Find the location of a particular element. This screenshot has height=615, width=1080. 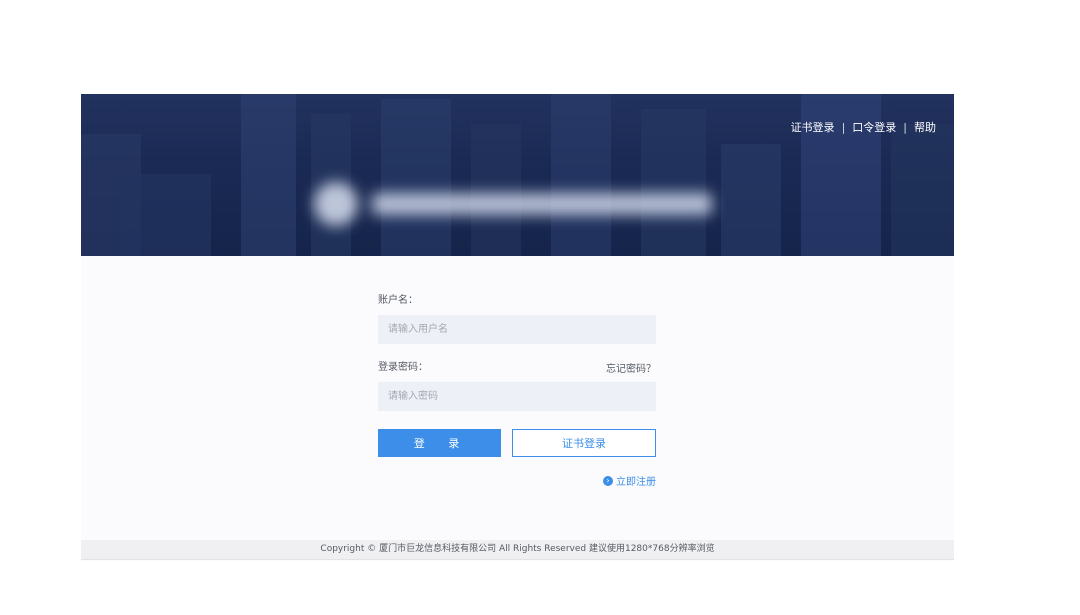

logo-emblem-icon is located at coordinates (336, 204).